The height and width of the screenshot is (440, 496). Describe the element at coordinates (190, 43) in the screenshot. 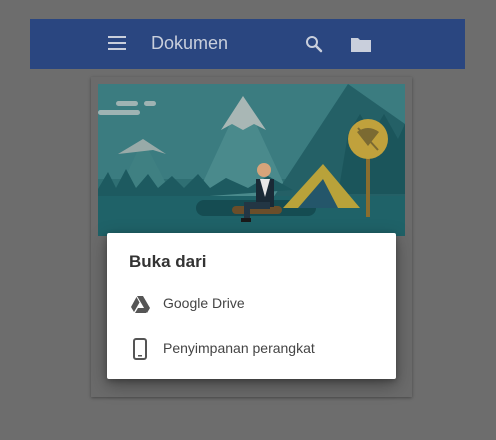

I see `app-title: Dokumen` at that location.